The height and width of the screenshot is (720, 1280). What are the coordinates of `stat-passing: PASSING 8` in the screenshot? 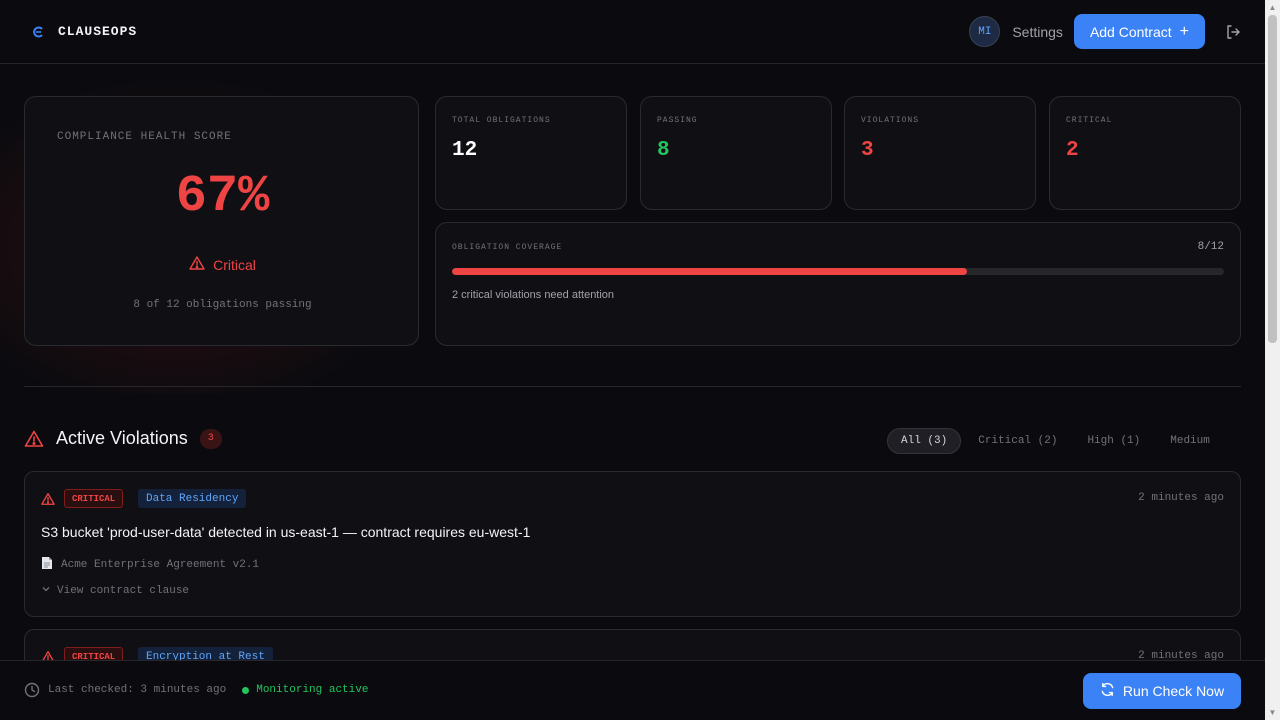 It's located at (736, 153).